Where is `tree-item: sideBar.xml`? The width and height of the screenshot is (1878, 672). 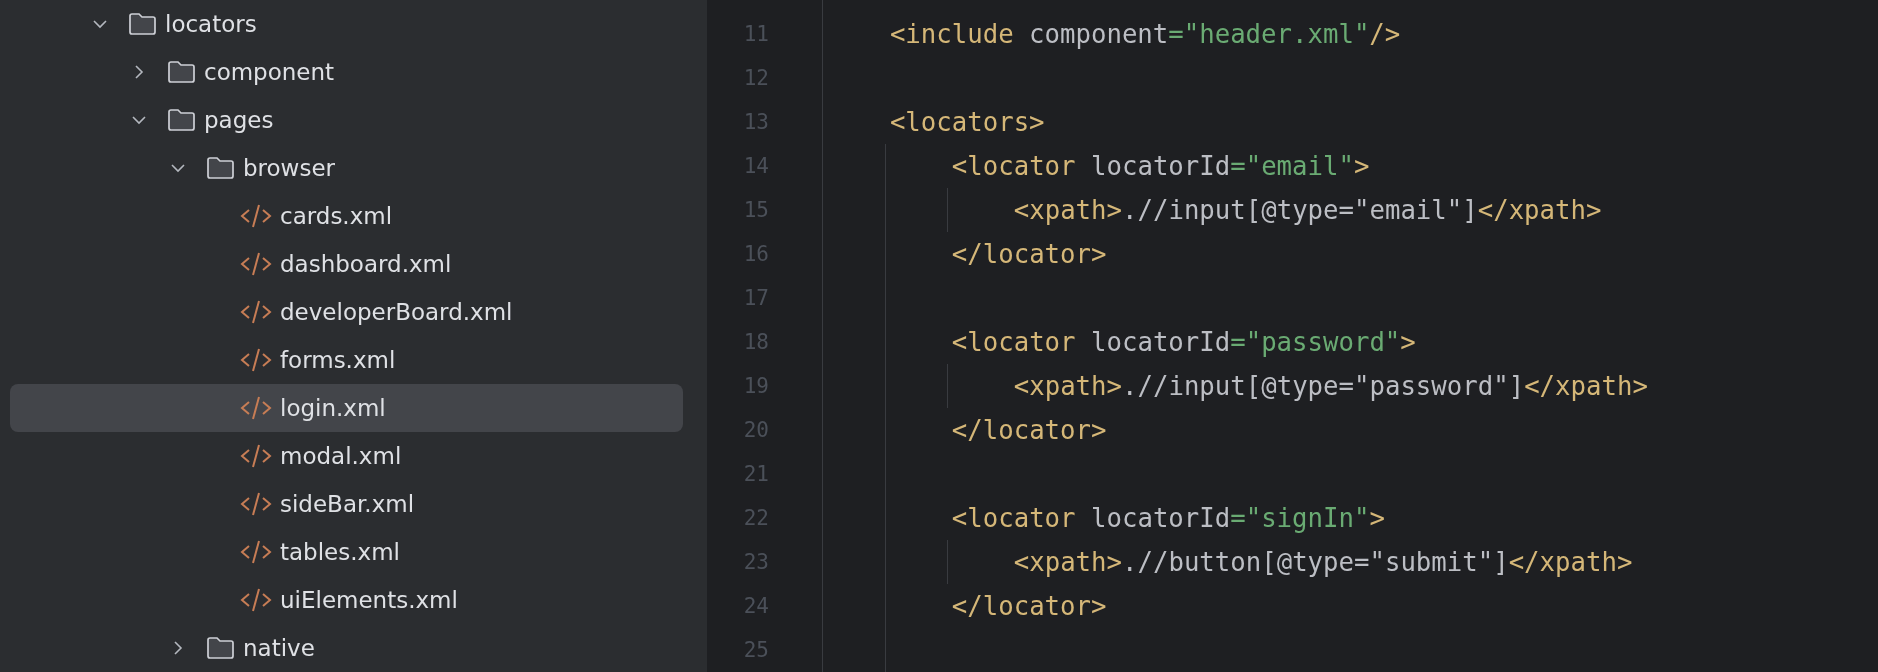
tree-item: sideBar.xml is located at coordinates (346, 504).